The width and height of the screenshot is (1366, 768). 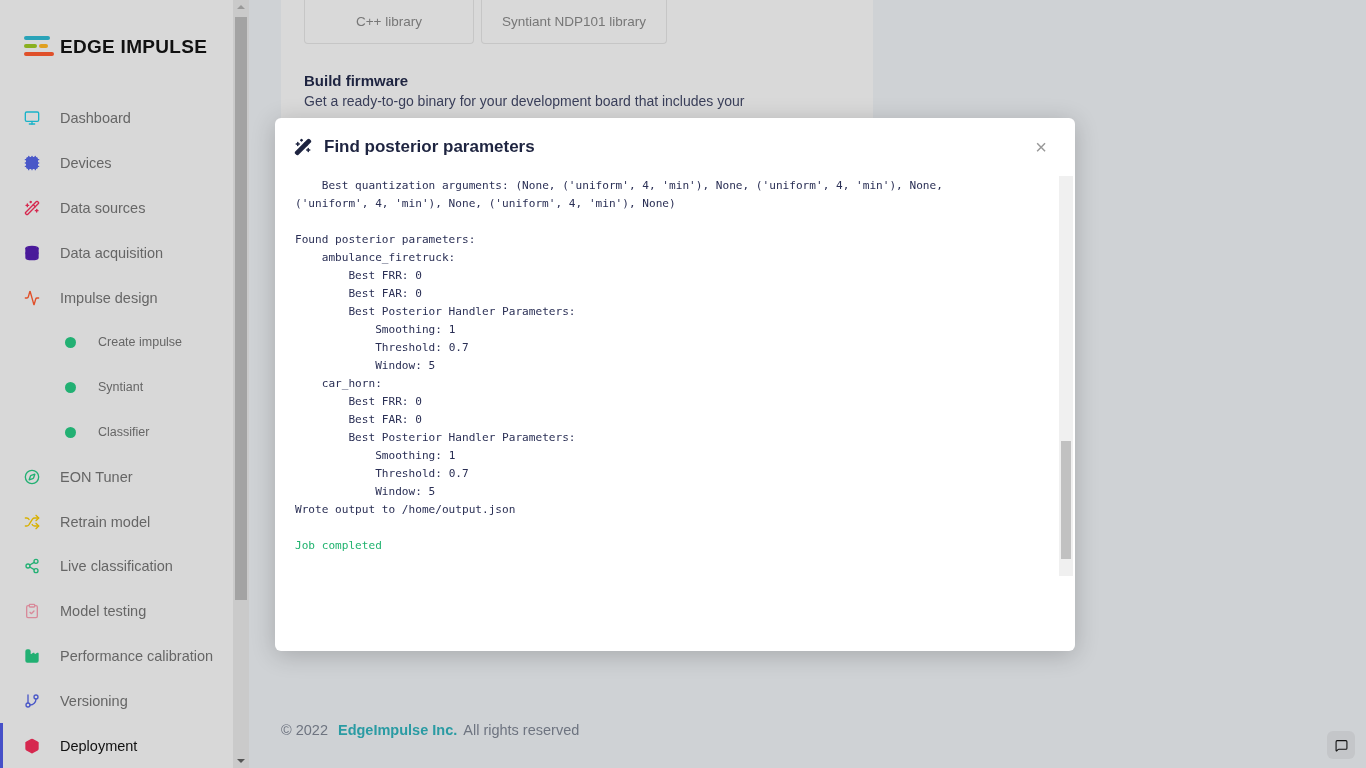 What do you see at coordinates (116, 342) in the screenshot?
I see `sidebar-item: Create impulse` at bounding box center [116, 342].